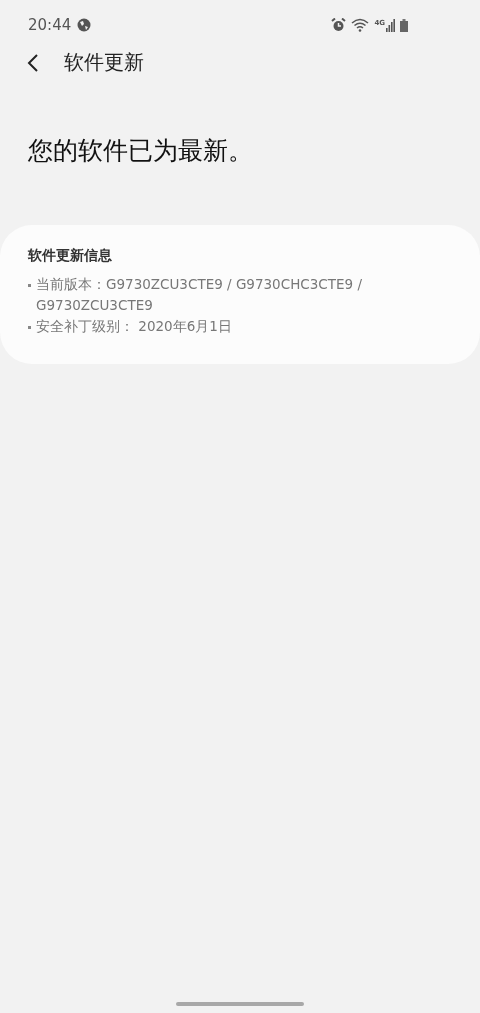 This screenshot has width=480, height=1013. Describe the element at coordinates (360, 25) in the screenshot. I see `wifi-icon` at that location.